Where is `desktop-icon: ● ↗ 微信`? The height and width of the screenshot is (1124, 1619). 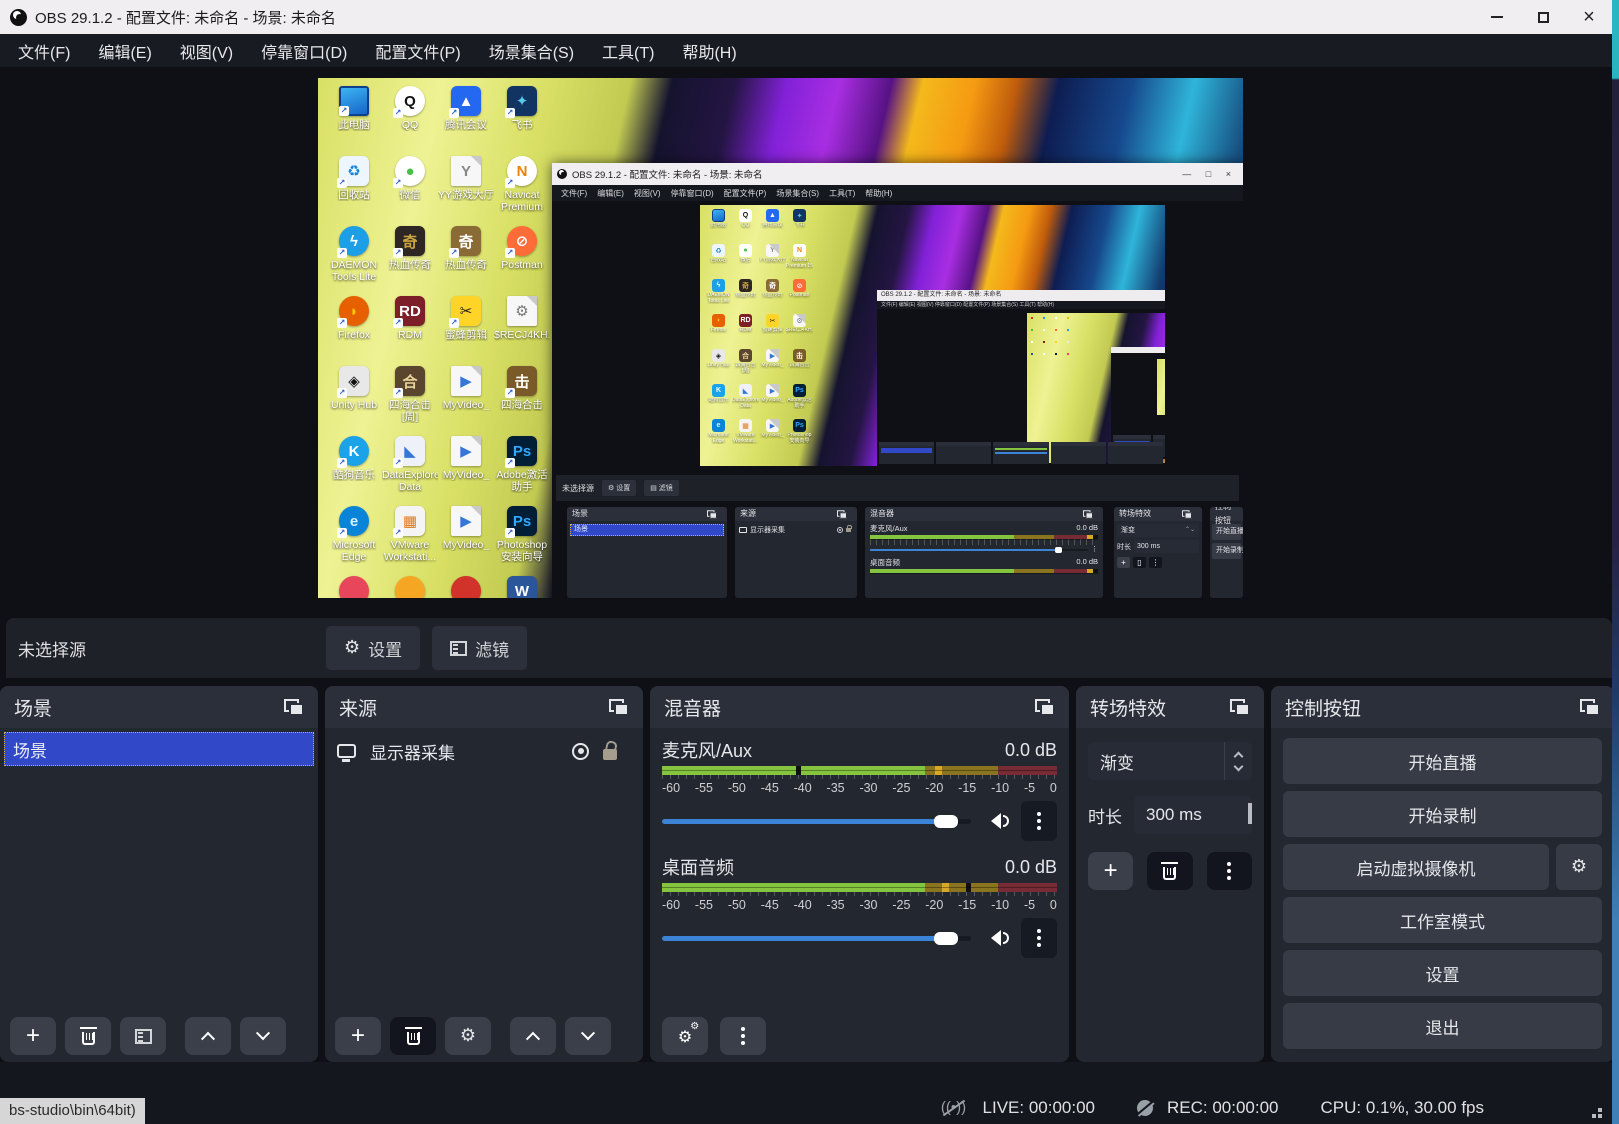
desktop-icon: ● ↗ 微信 is located at coordinates (410, 178).